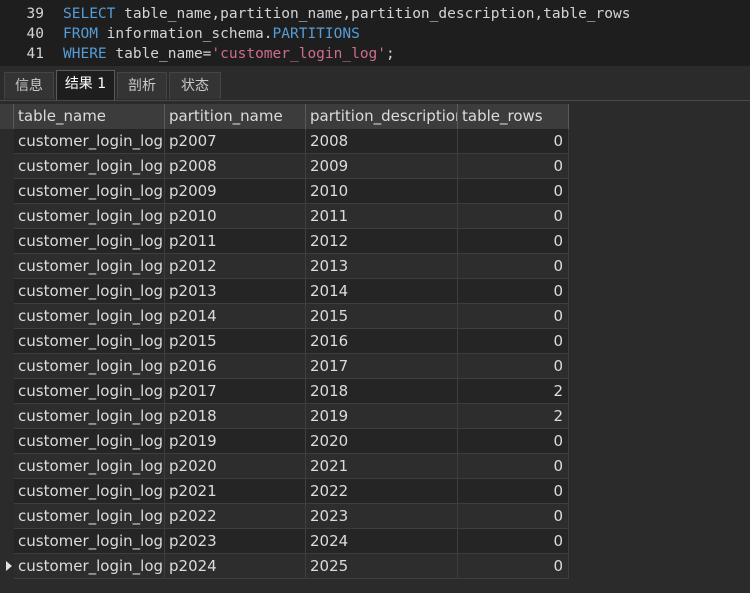  I want to click on table-row: customer_login_log p2013 2014 0, so click(375, 291).